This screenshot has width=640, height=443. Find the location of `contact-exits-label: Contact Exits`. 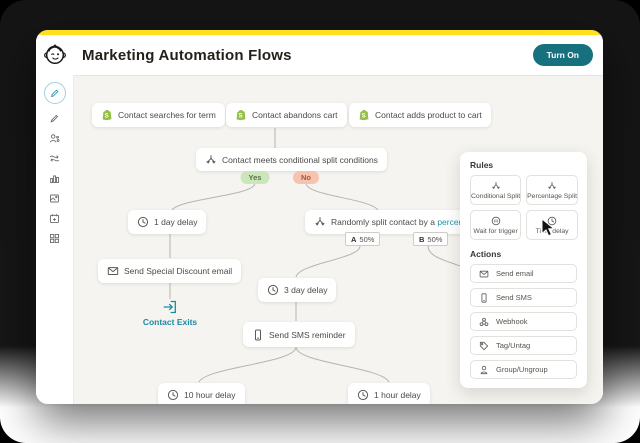

contact-exits-label: Contact Exits is located at coordinates (170, 322).